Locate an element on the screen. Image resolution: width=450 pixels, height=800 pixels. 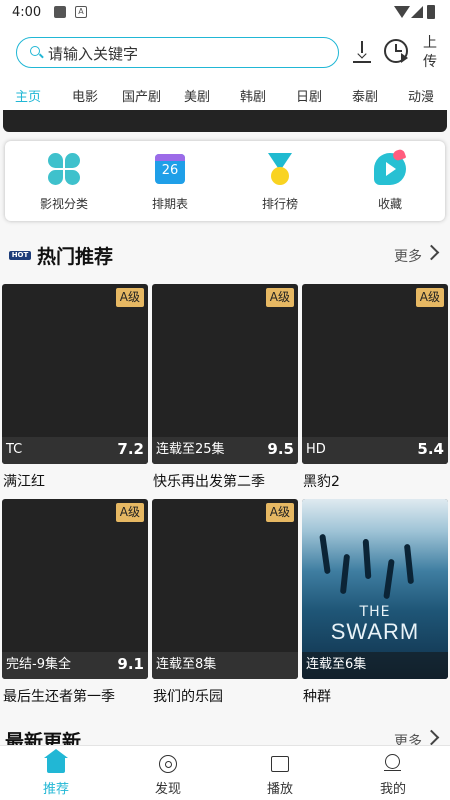
video-card: A级 TC 7.2 is located at coordinates (75, 374).